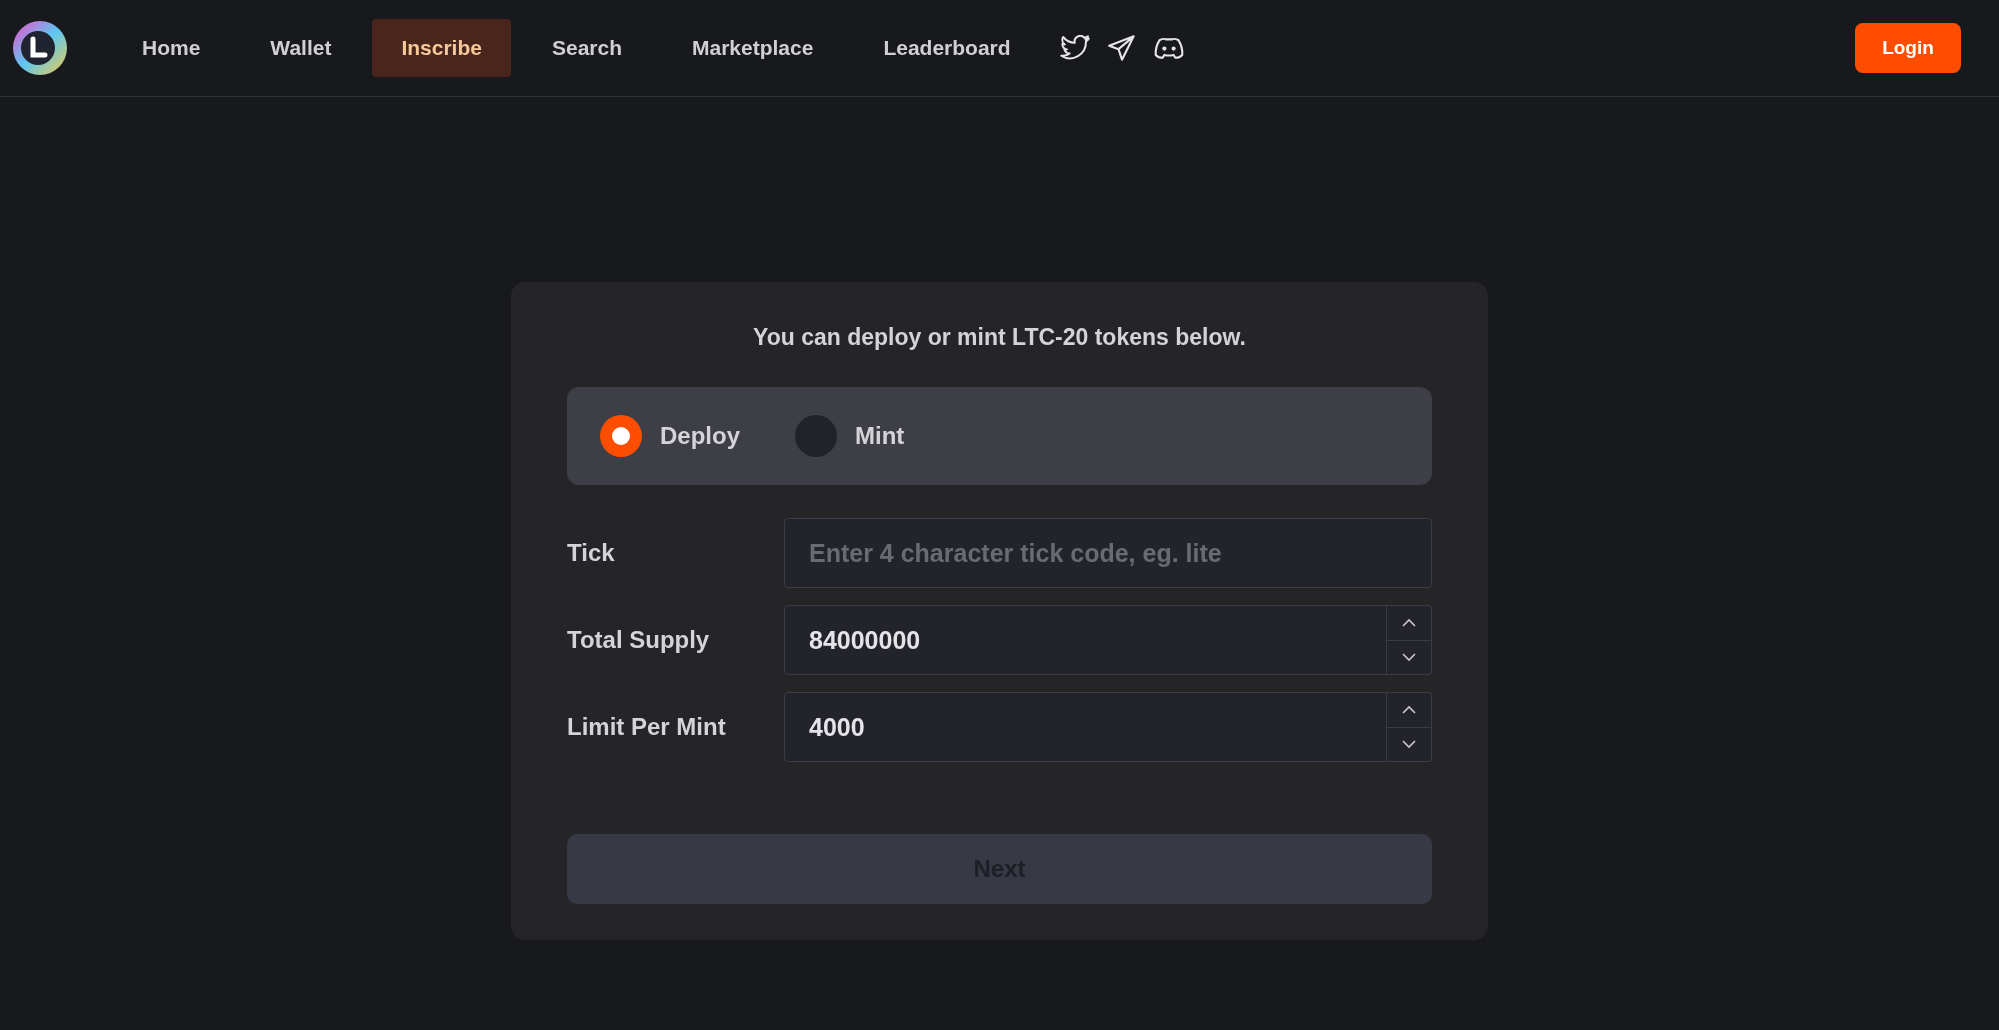 This screenshot has height=1030, width=1999. I want to click on number-field: 84000000, so click(1085, 640).